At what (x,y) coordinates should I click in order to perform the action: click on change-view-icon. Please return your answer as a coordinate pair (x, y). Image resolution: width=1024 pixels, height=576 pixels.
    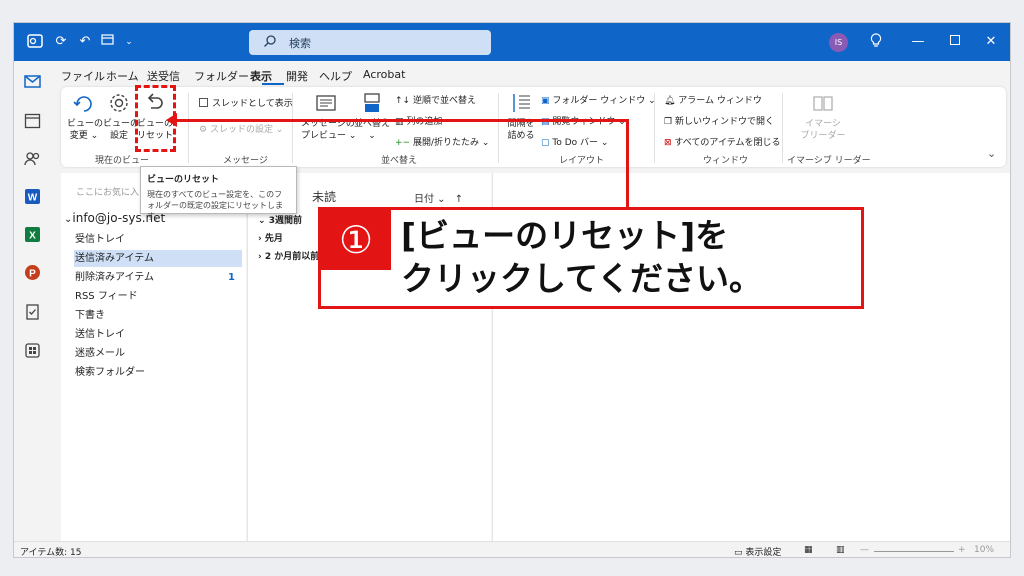
    Looking at the image, I should click on (82, 104).